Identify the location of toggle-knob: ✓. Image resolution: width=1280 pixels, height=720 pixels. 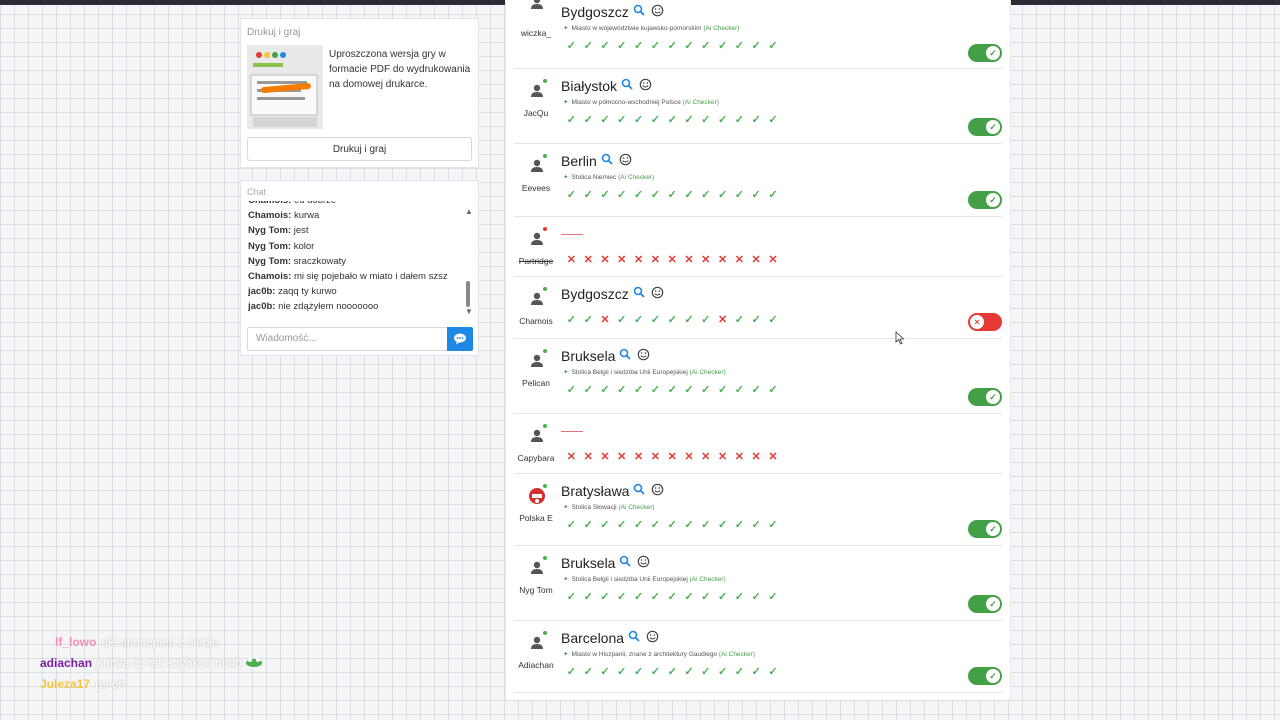
(993, 529).